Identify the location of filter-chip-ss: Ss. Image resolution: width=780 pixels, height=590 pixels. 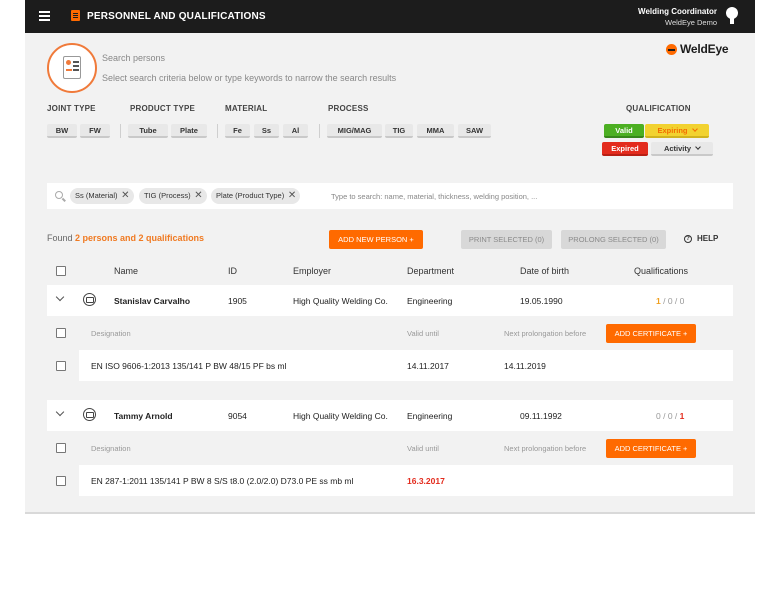
(266, 131).